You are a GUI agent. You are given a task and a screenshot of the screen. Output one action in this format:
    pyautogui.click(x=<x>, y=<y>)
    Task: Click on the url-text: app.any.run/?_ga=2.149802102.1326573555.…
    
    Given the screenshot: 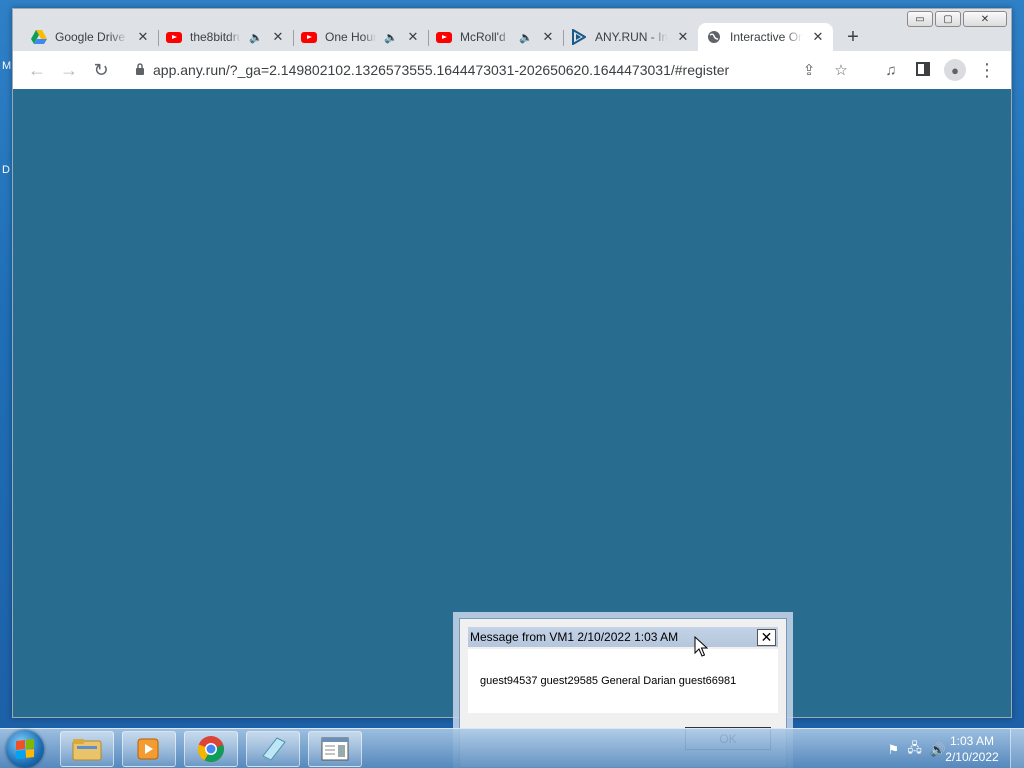 What is the action you would take?
    pyautogui.click(x=473, y=70)
    